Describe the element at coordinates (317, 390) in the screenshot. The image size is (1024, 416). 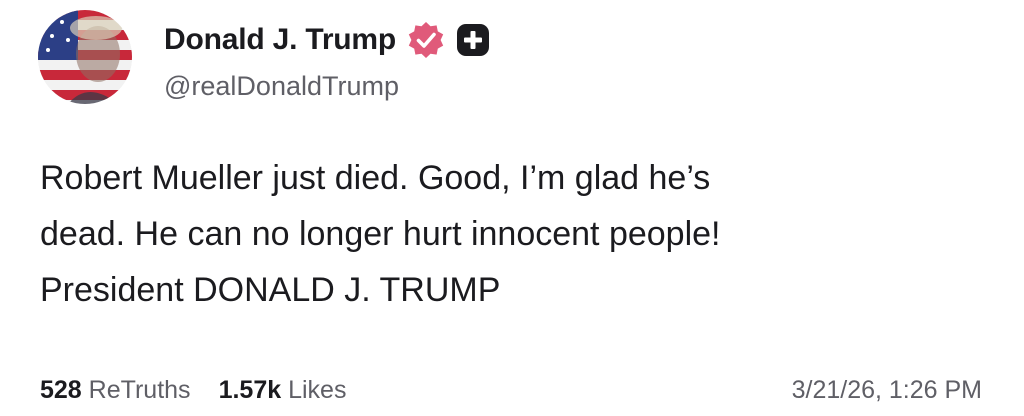
I see `likes-label: Likes` at that location.